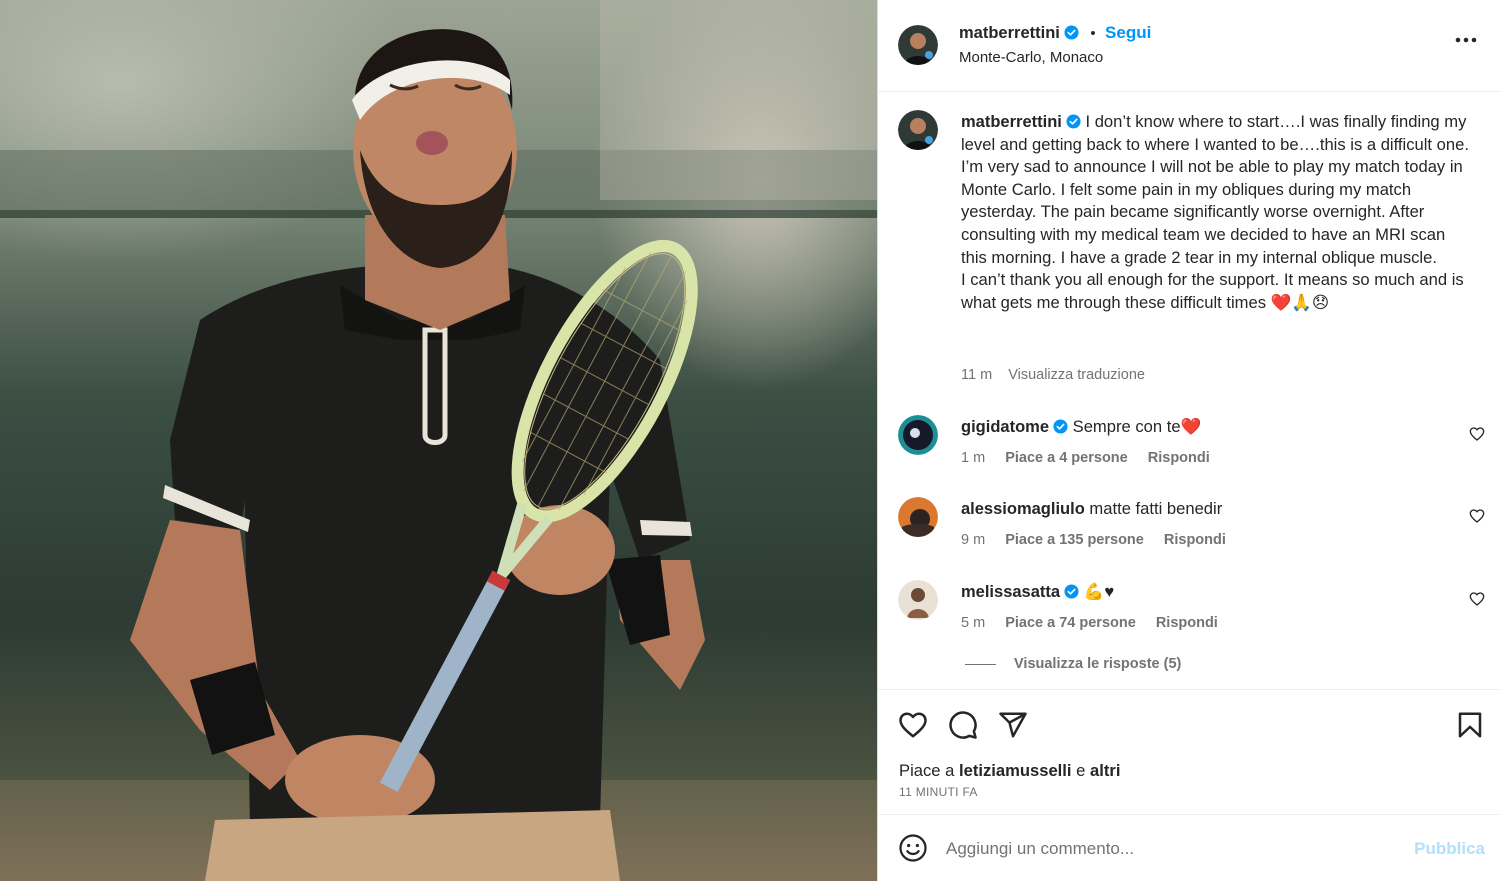 The image size is (1501, 881). Describe the element at coordinates (1099, 591) in the screenshot. I see `comment-text: 💪♥` at that location.